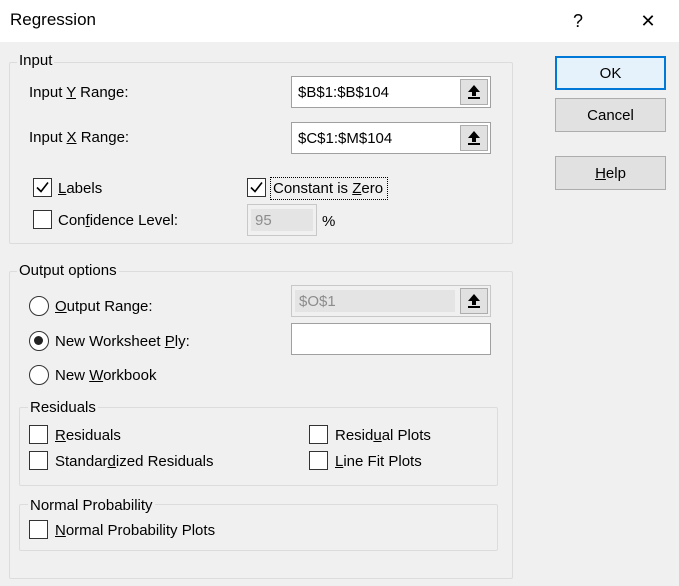  I want to click on radio-selected-dot, so click(38, 340).